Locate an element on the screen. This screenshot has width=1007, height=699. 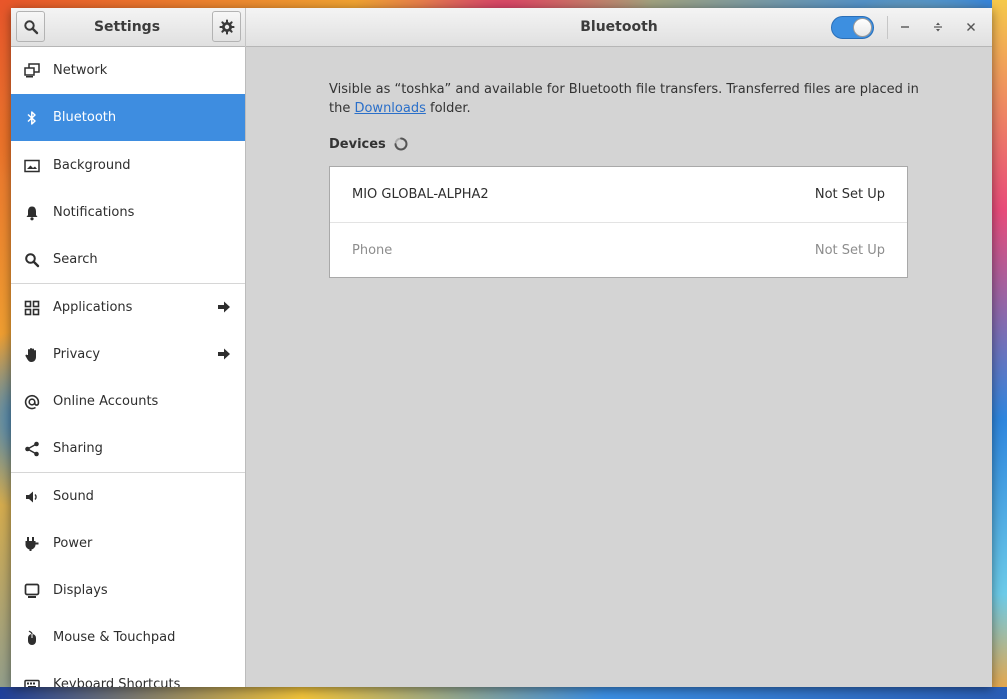
minimize-icon is located at coordinates (905, 27).